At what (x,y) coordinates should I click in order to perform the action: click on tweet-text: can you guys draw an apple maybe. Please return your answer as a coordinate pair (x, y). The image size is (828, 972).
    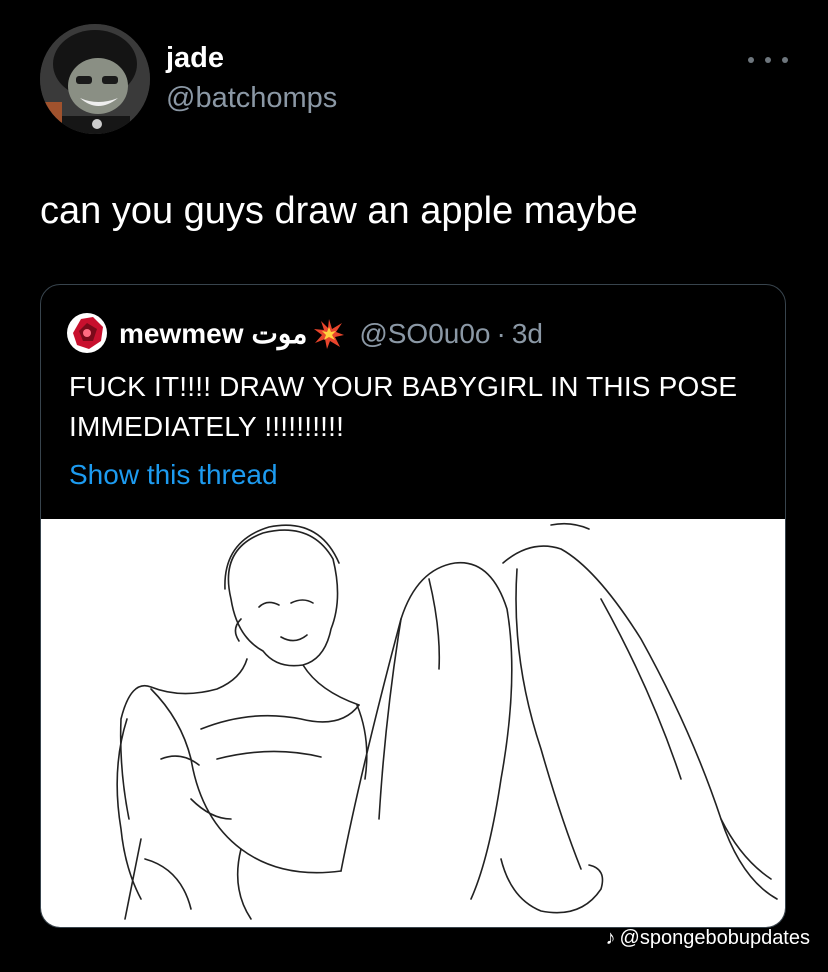
    Looking at the image, I should click on (339, 211).